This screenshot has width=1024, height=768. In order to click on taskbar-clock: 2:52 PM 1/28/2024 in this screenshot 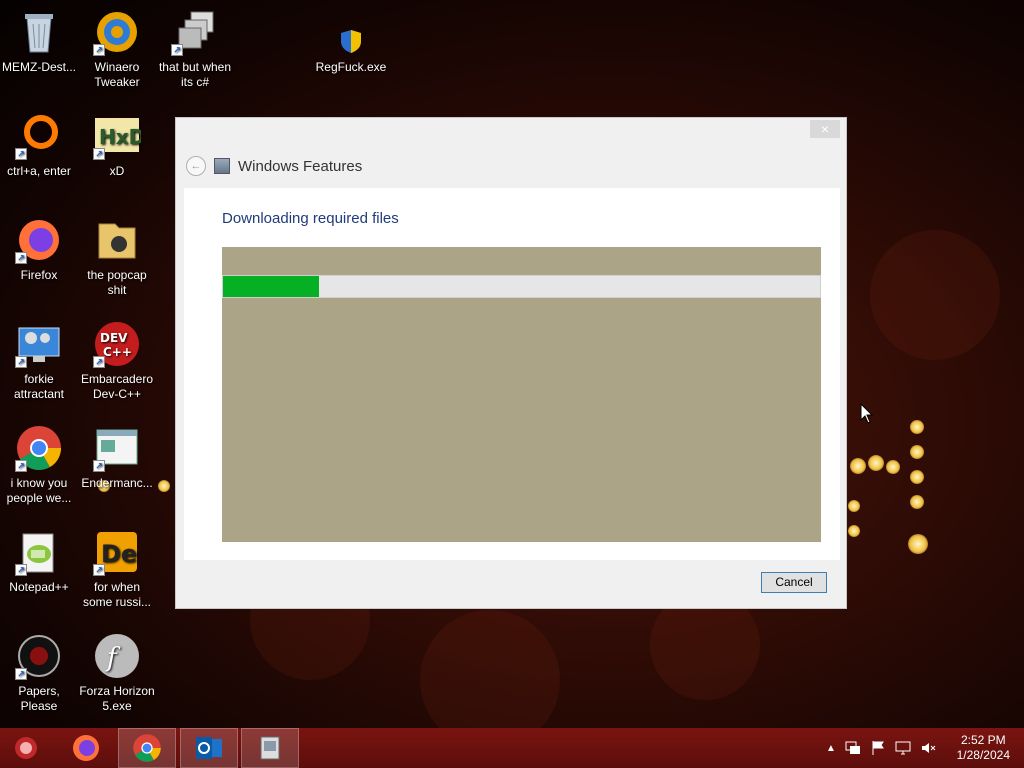, I will do `click(983, 748)`.